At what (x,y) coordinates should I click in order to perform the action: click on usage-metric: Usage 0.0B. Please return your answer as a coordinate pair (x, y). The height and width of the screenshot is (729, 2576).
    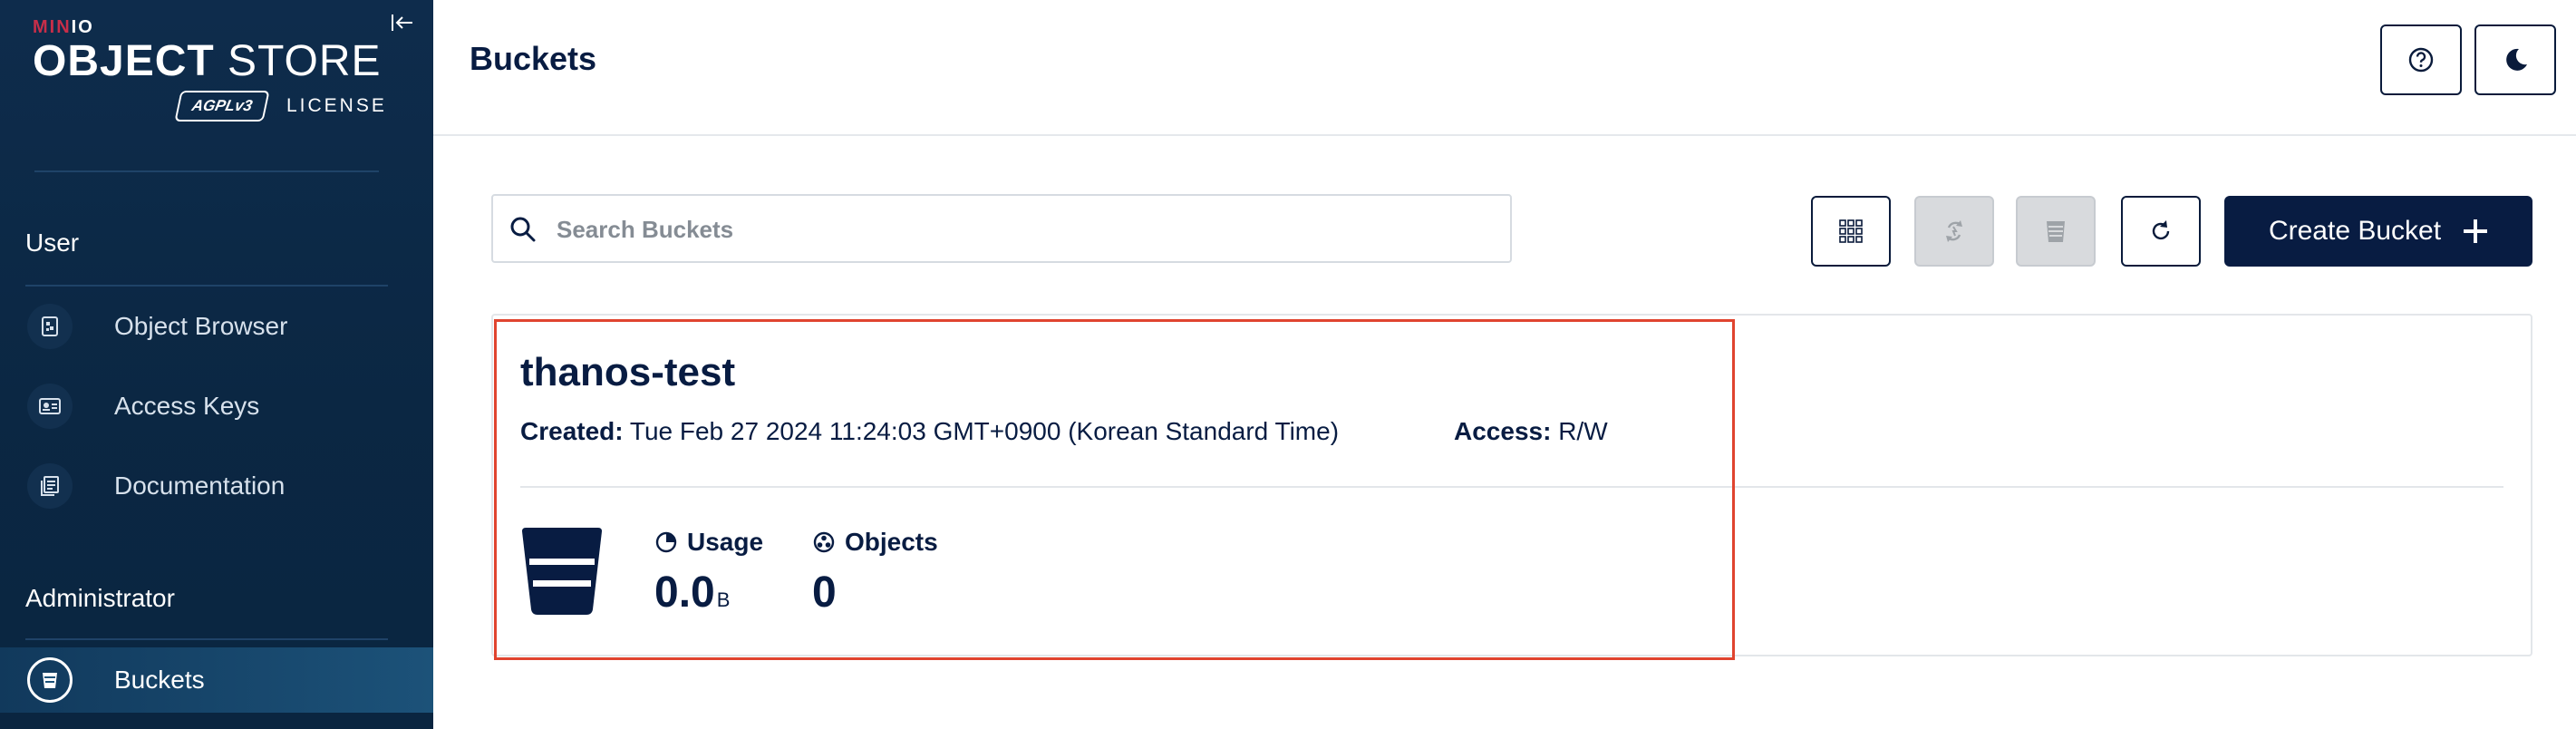
    Looking at the image, I should click on (708, 575).